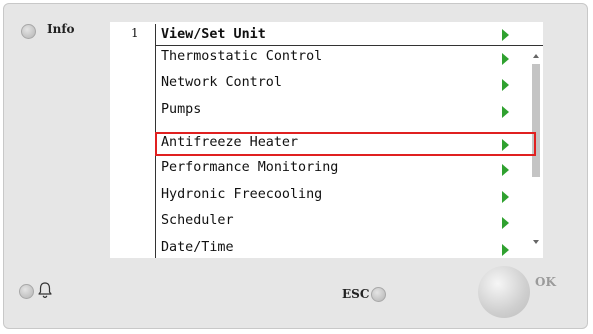  Describe the element at coordinates (197, 247) in the screenshot. I see `menu-item-label: Date/Time` at that location.